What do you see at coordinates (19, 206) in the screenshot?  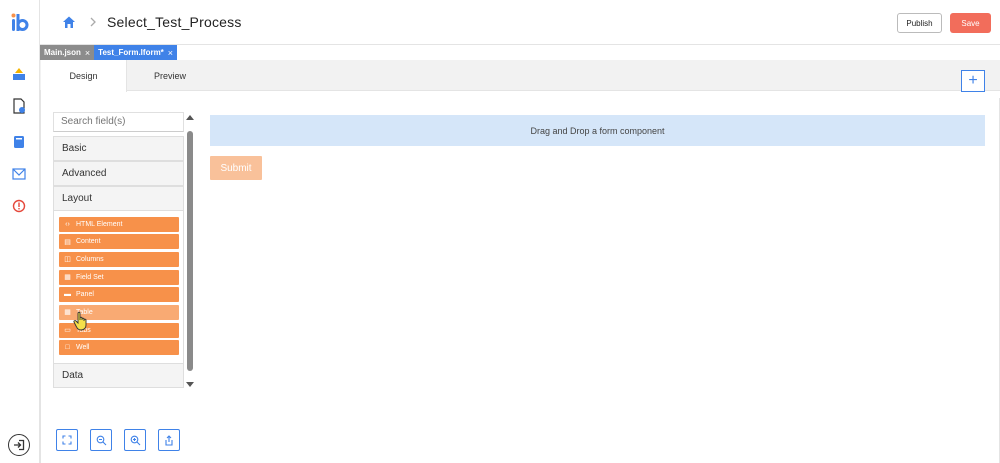 I see `alert-icon` at bounding box center [19, 206].